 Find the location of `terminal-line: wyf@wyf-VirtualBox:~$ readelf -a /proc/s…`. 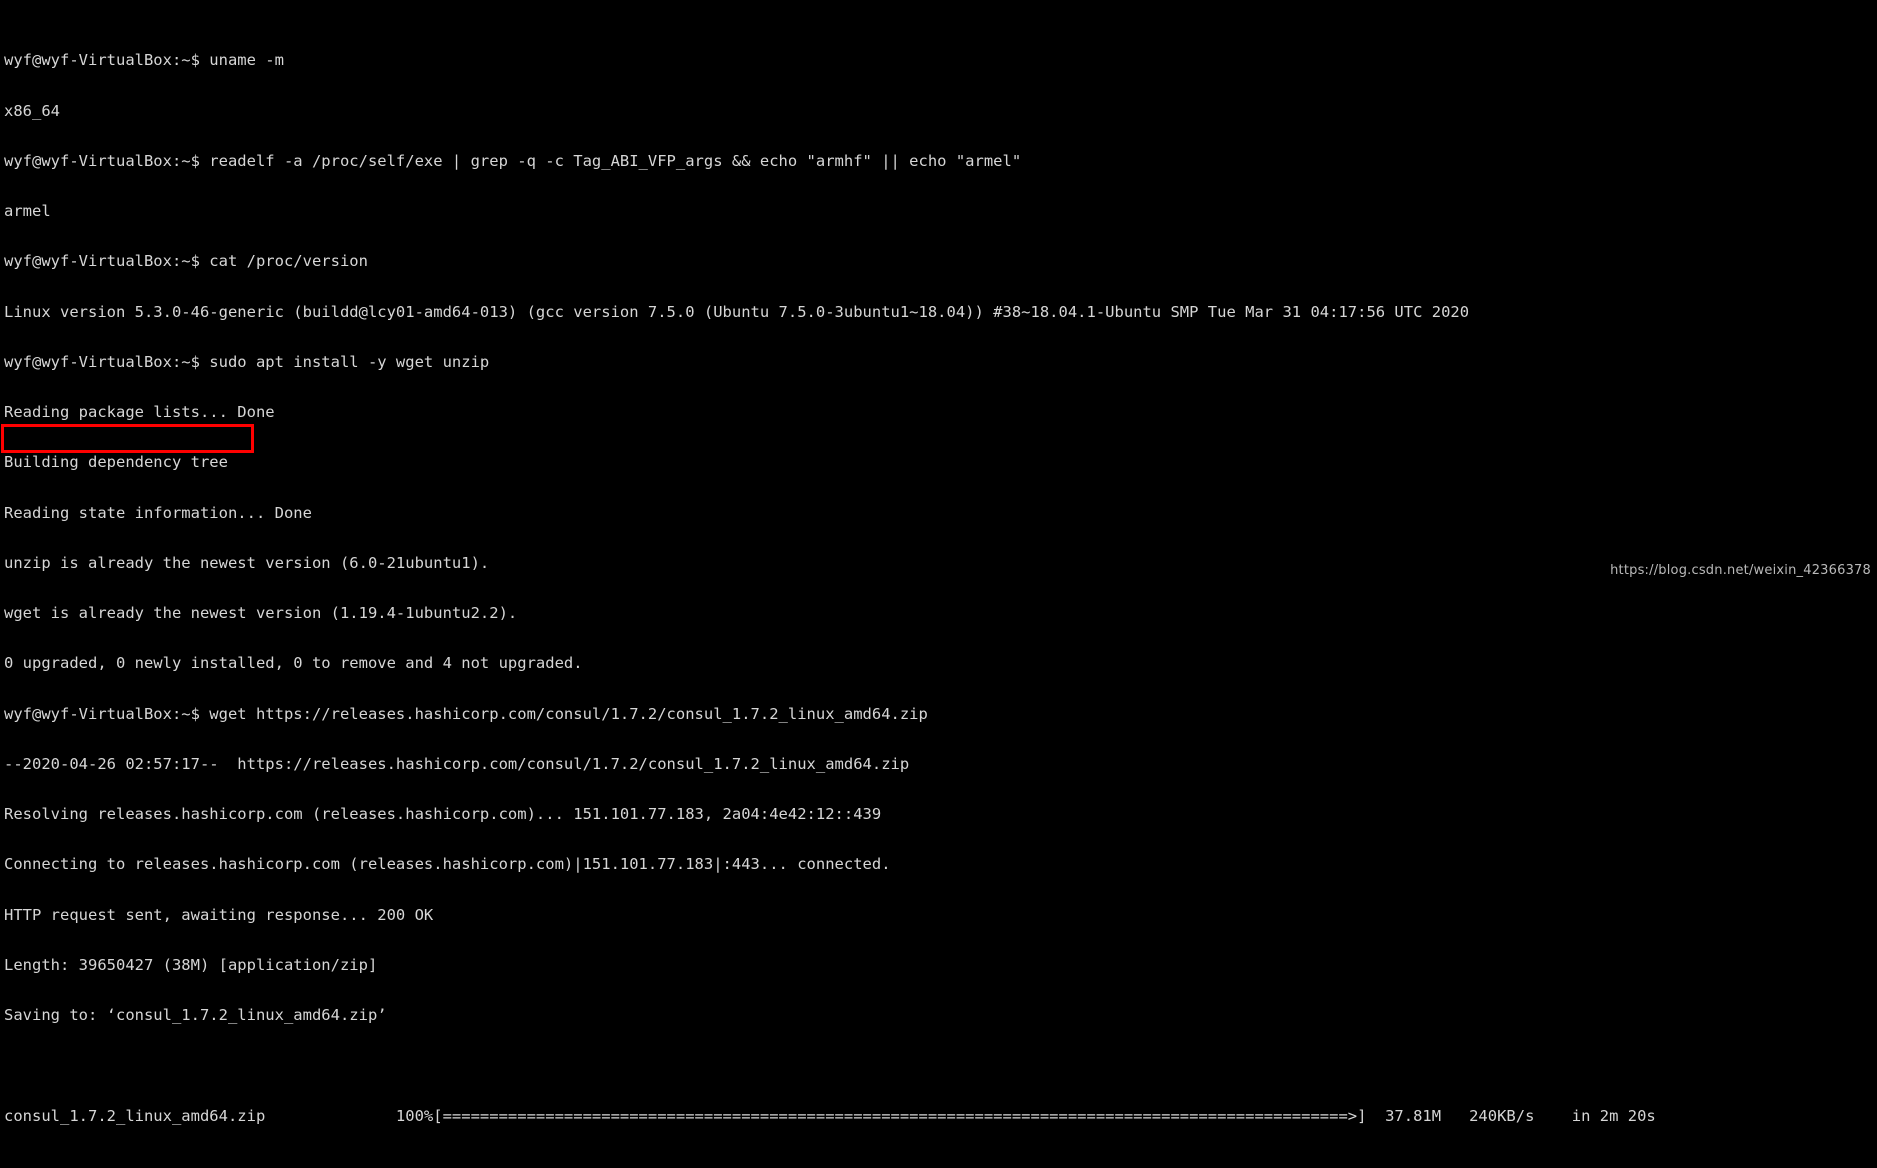

terminal-line: wyf@wyf-VirtualBox:~$ readelf -a /proc/s… is located at coordinates (513, 160).